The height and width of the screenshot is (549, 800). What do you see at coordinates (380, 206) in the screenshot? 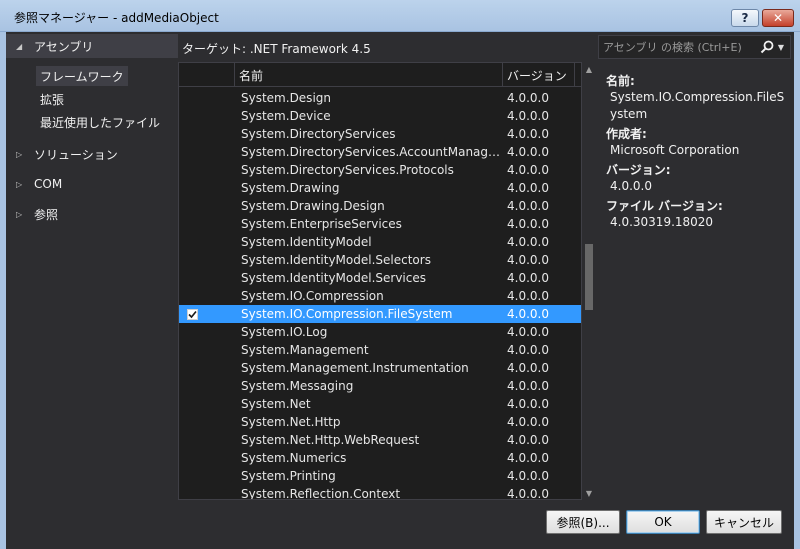
I see `table-row: System.Drawing.Design 4.0.0.0` at bounding box center [380, 206].